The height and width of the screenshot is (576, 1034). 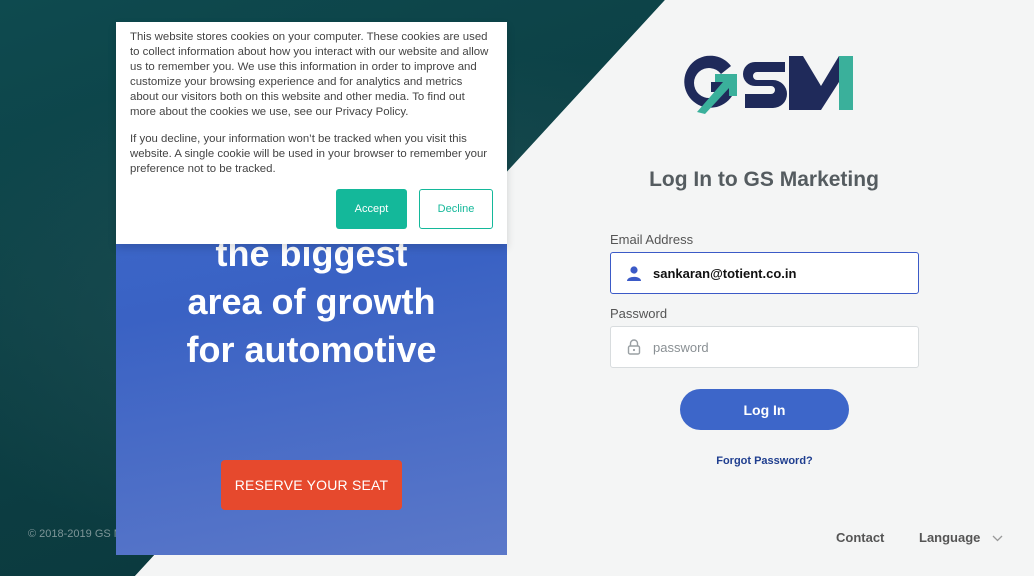 I want to click on email-field, so click(x=764, y=273).